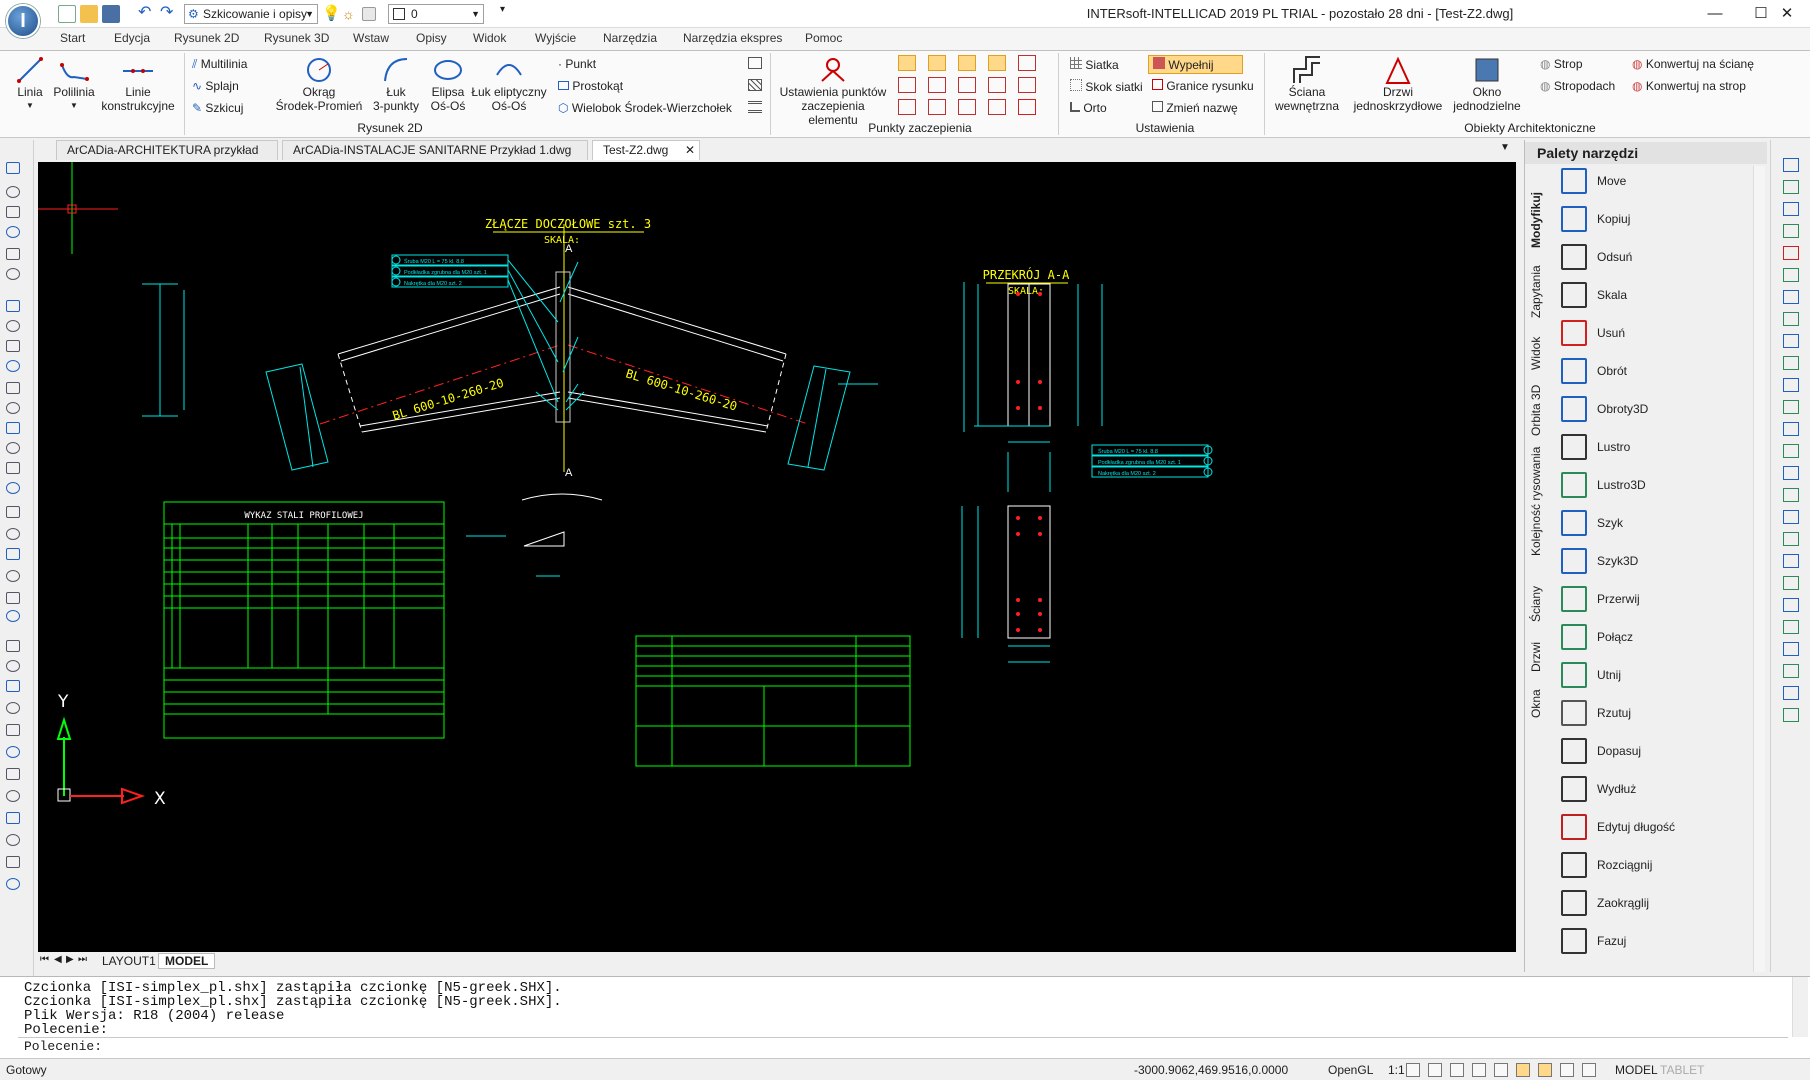  I want to click on app-logo: I, so click(23, 21).